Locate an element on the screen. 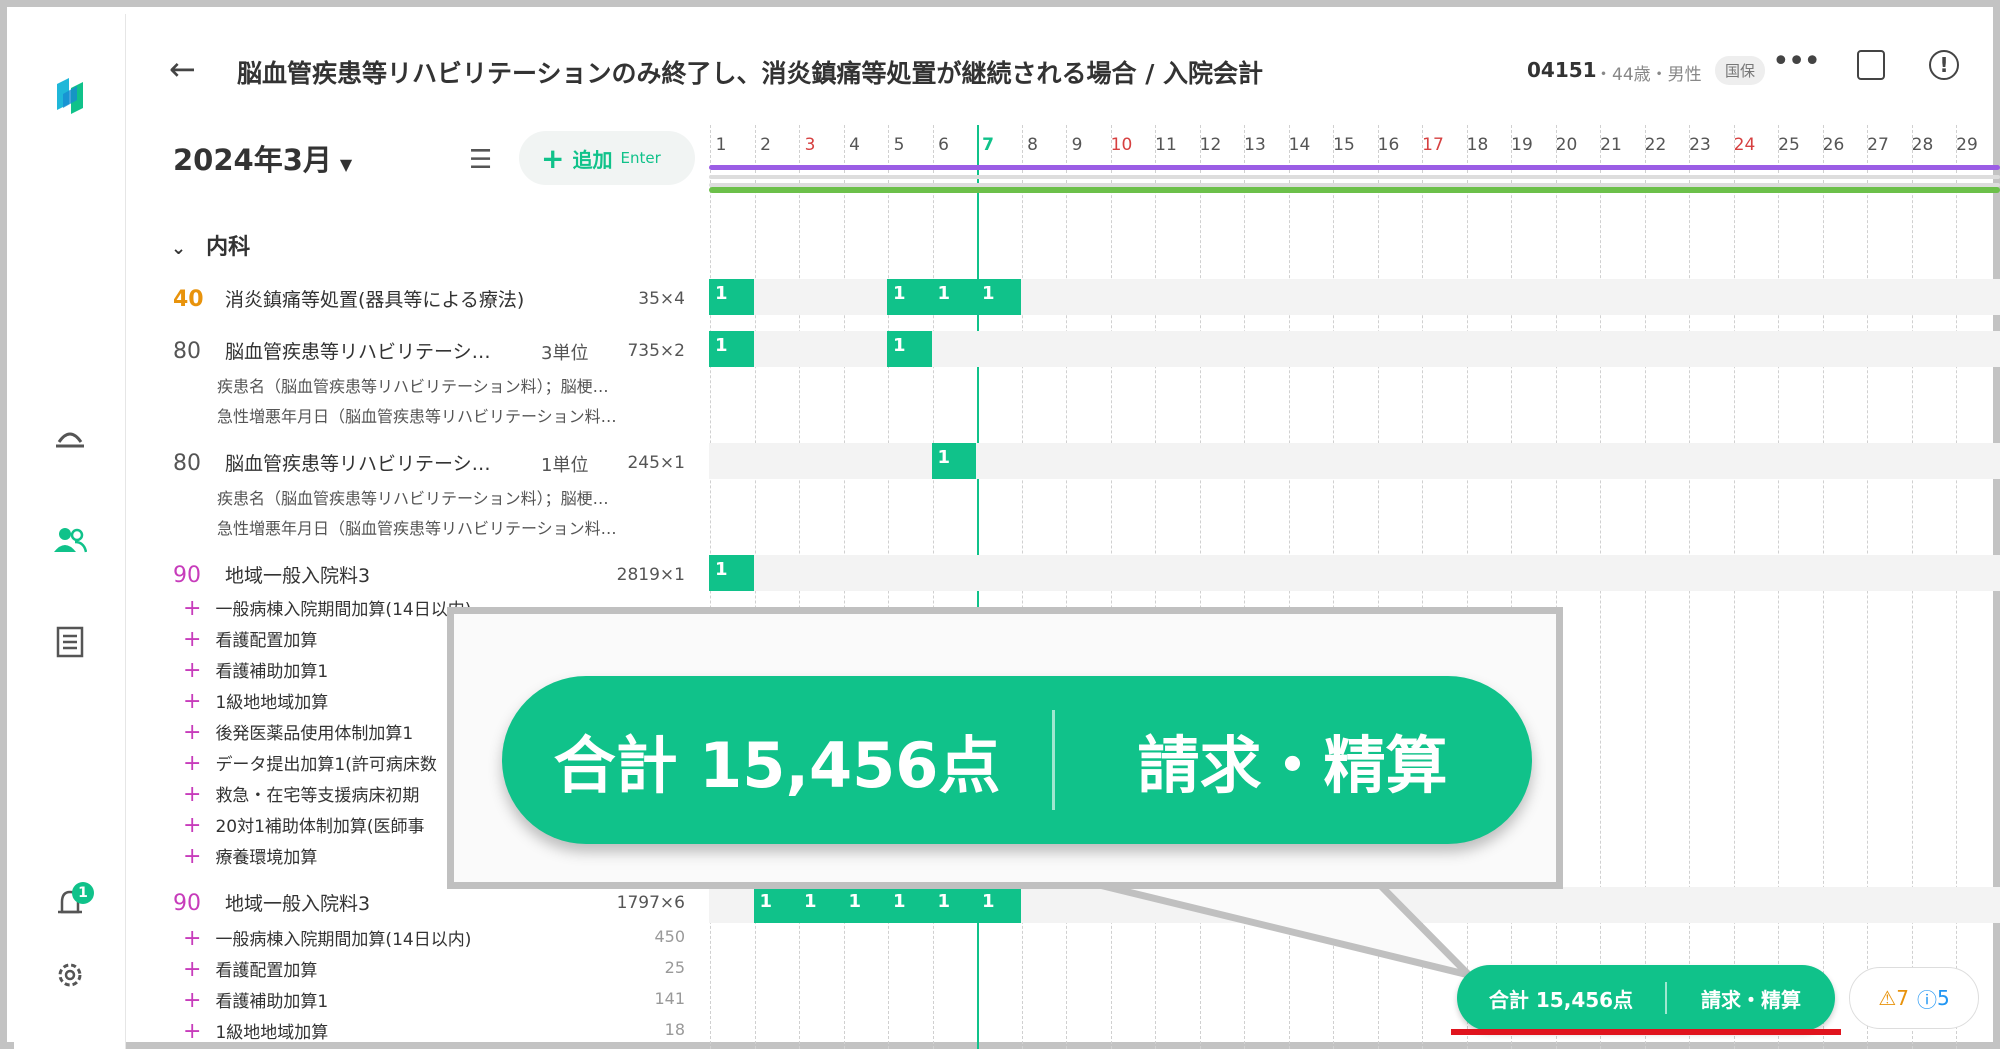 The height and width of the screenshot is (1056, 2000). callout-tail is located at coordinates (1283, 930).